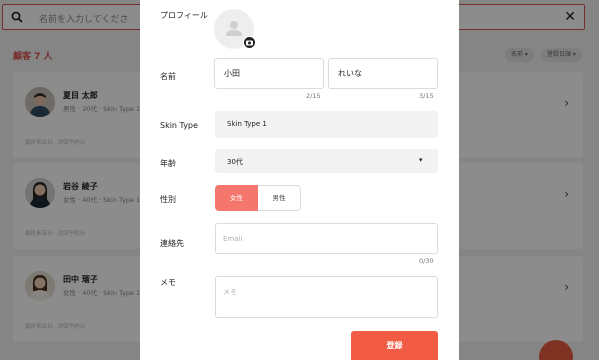 Image resolution: width=599 pixels, height=360 pixels. I want to click on profile-label: プロフィール, so click(184, 15).